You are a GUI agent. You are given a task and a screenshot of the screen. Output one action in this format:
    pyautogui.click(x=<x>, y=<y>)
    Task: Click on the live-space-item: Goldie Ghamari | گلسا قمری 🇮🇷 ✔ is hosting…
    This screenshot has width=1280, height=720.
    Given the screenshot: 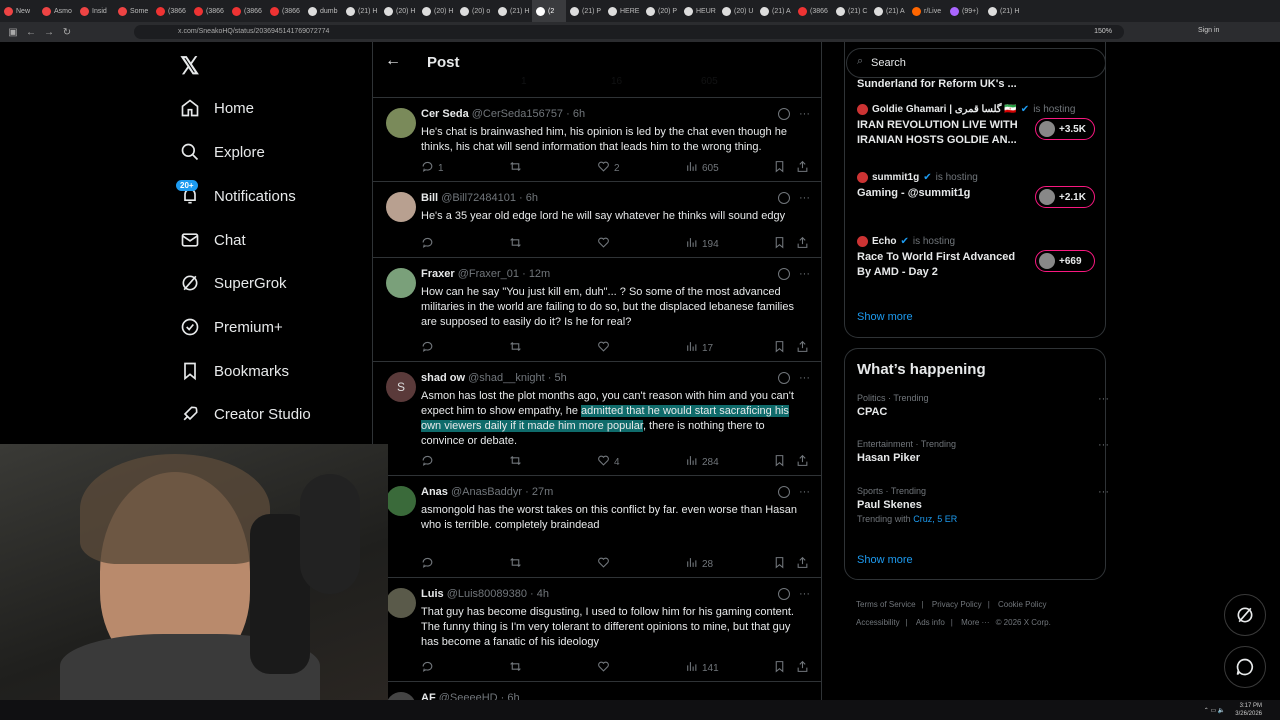 What is the action you would take?
    pyautogui.click(x=976, y=134)
    